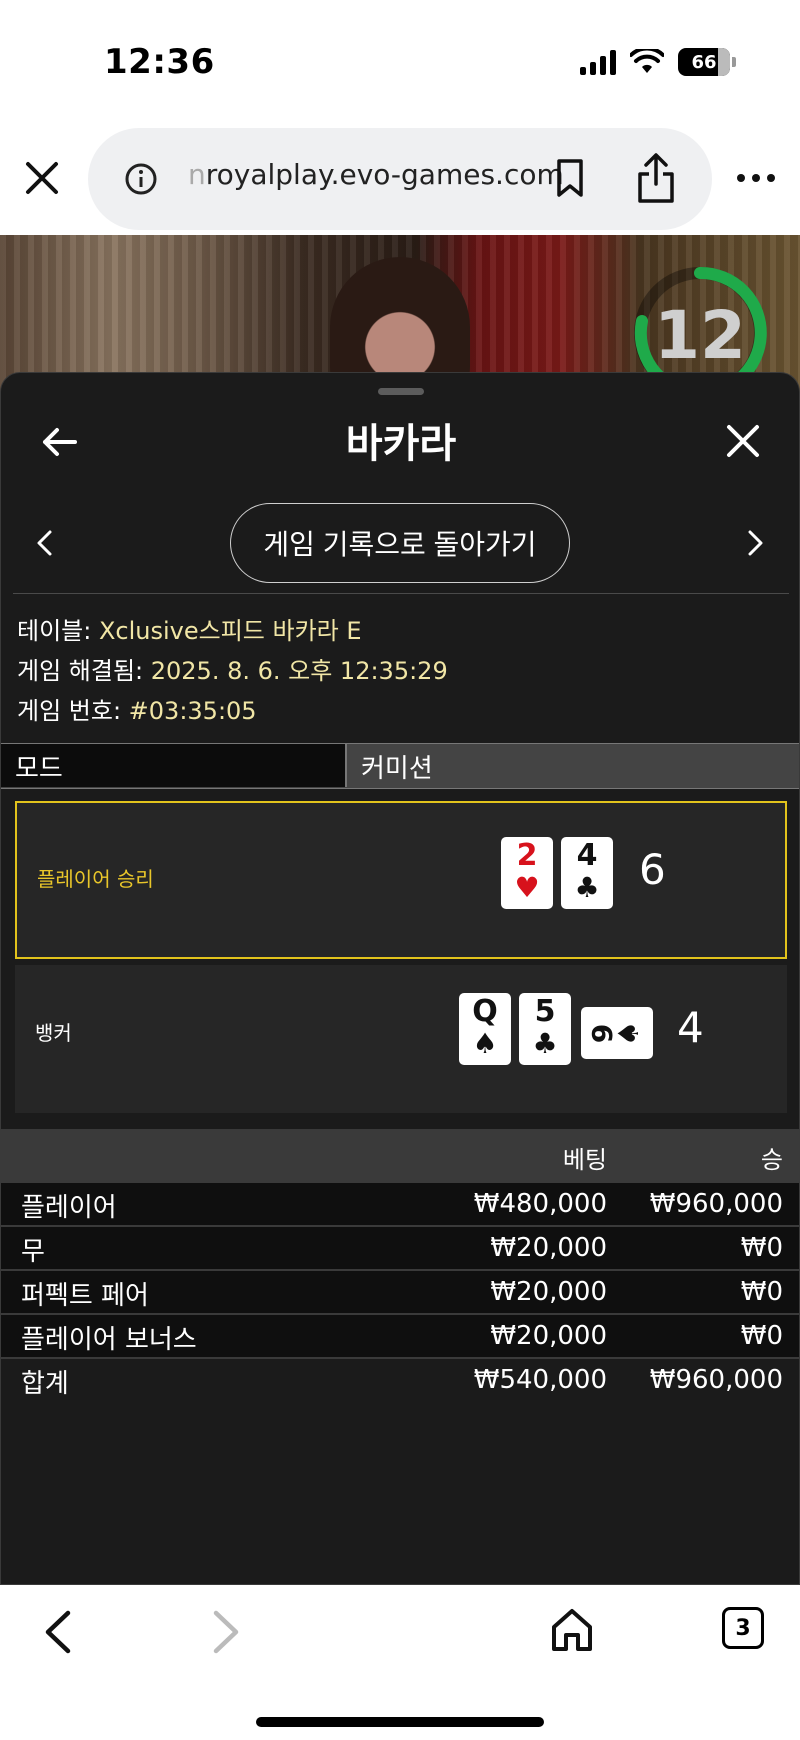 The width and height of the screenshot is (800, 1740). I want to click on bet-column-header: 베팅, so click(584, 1160).